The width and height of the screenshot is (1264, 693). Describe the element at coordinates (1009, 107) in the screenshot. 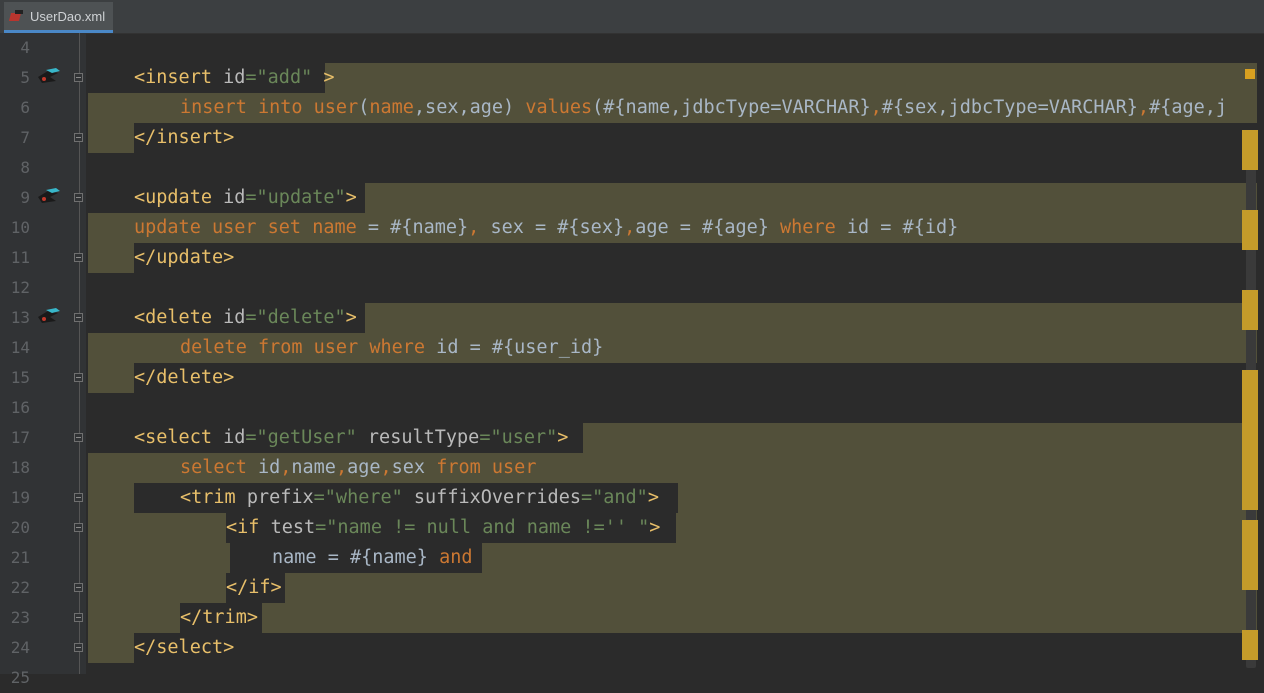

I see `code-token: #{sex,jdbcType=VARCHAR}` at that location.